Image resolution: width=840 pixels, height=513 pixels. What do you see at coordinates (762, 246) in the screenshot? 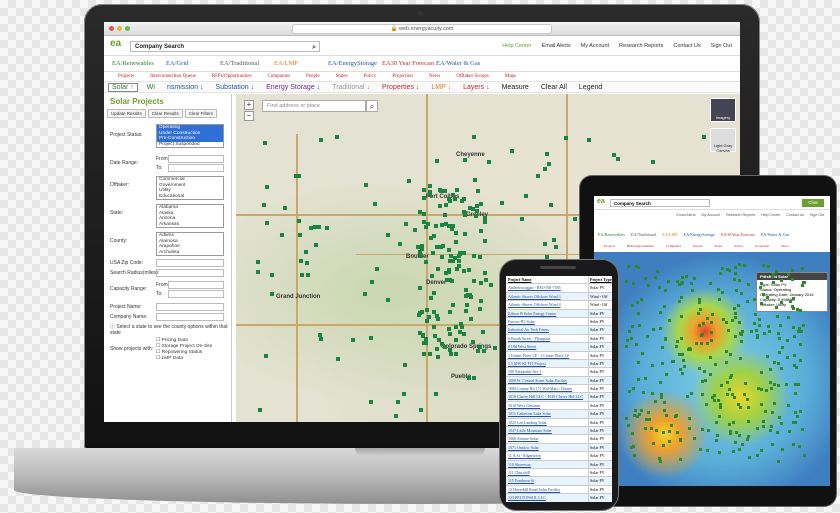
I see `tablet-menu-item: Projection` at bounding box center [762, 246].